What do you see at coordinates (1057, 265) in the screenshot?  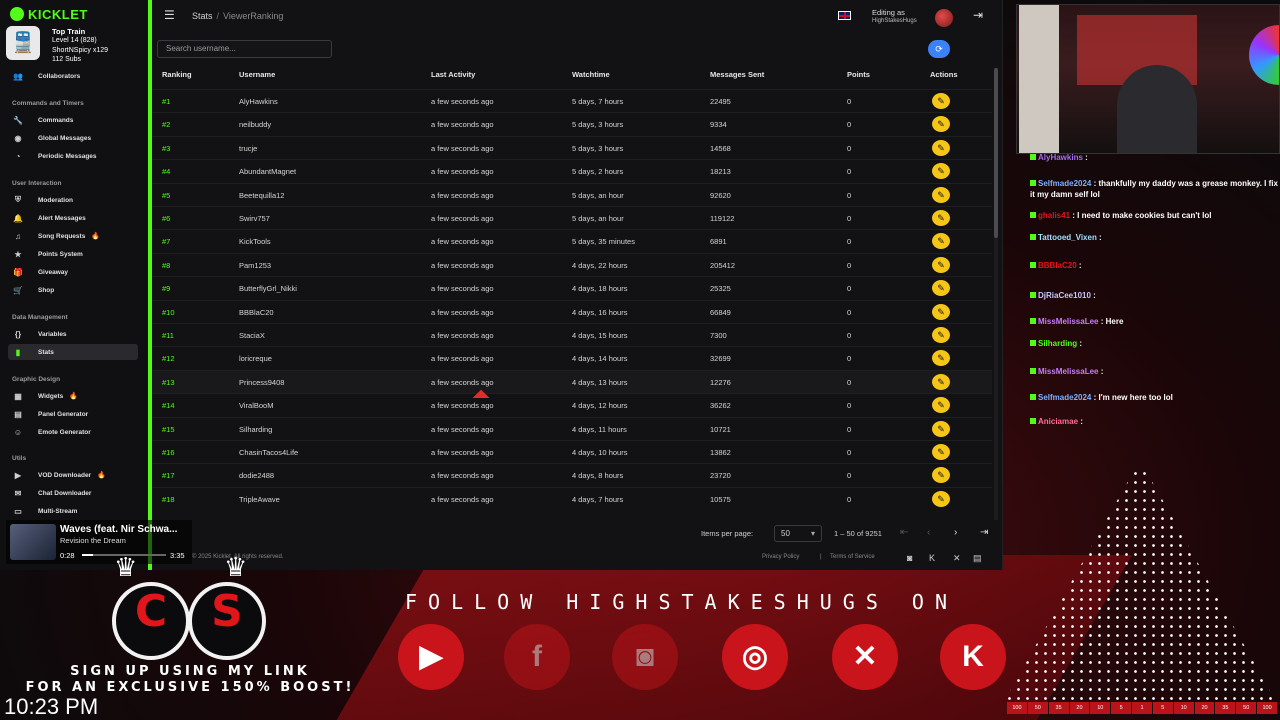 I see `chat-username: BBBlaC20` at bounding box center [1057, 265].